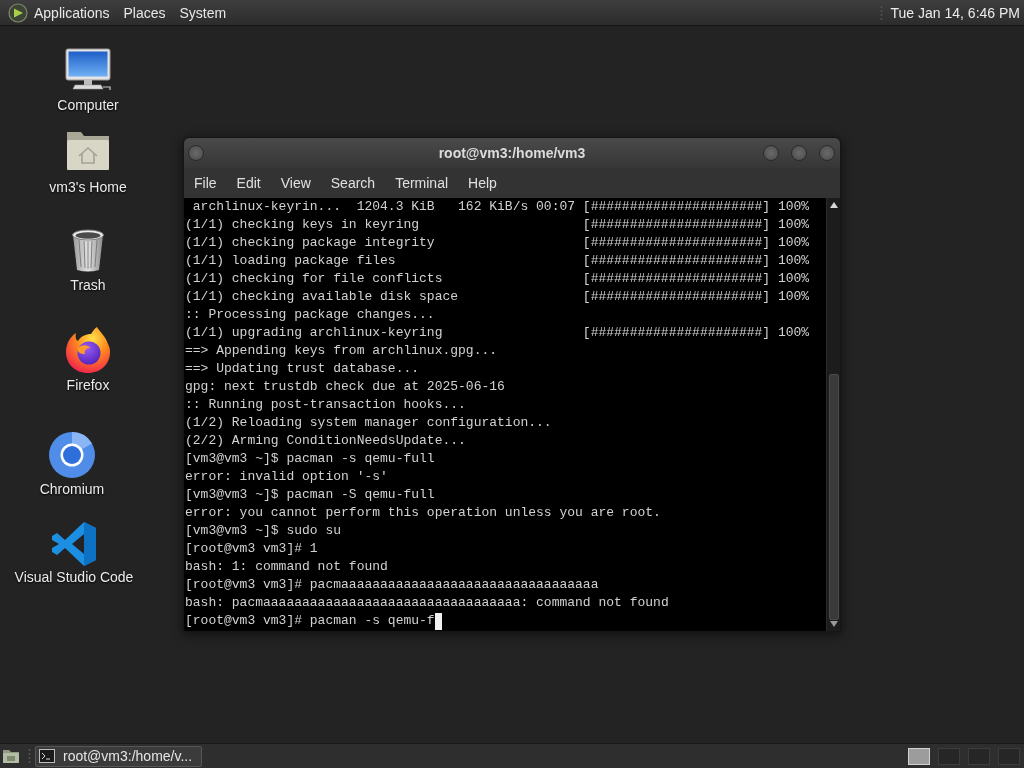 The height and width of the screenshot is (768, 1024). What do you see at coordinates (205, 183) in the screenshot?
I see `menu-item: File` at bounding box center [205, 183].